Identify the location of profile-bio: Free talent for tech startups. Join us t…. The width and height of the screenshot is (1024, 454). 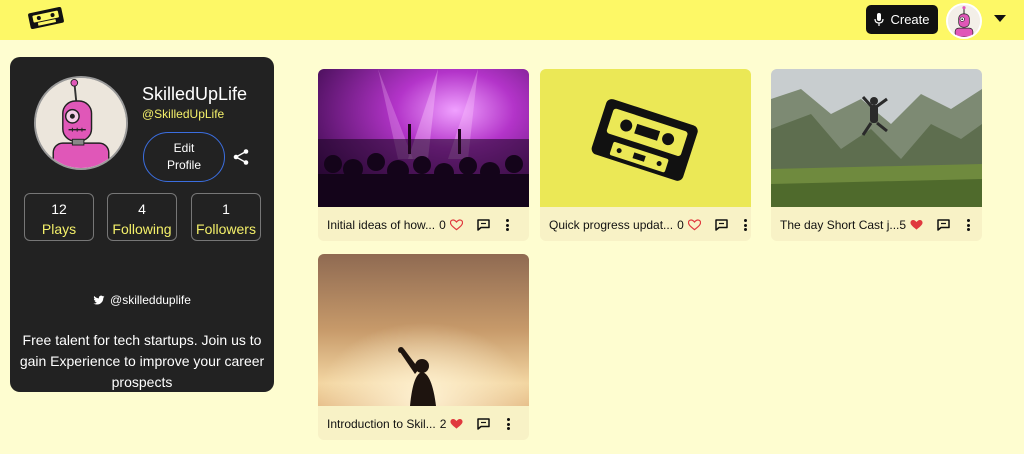
(142, 361).